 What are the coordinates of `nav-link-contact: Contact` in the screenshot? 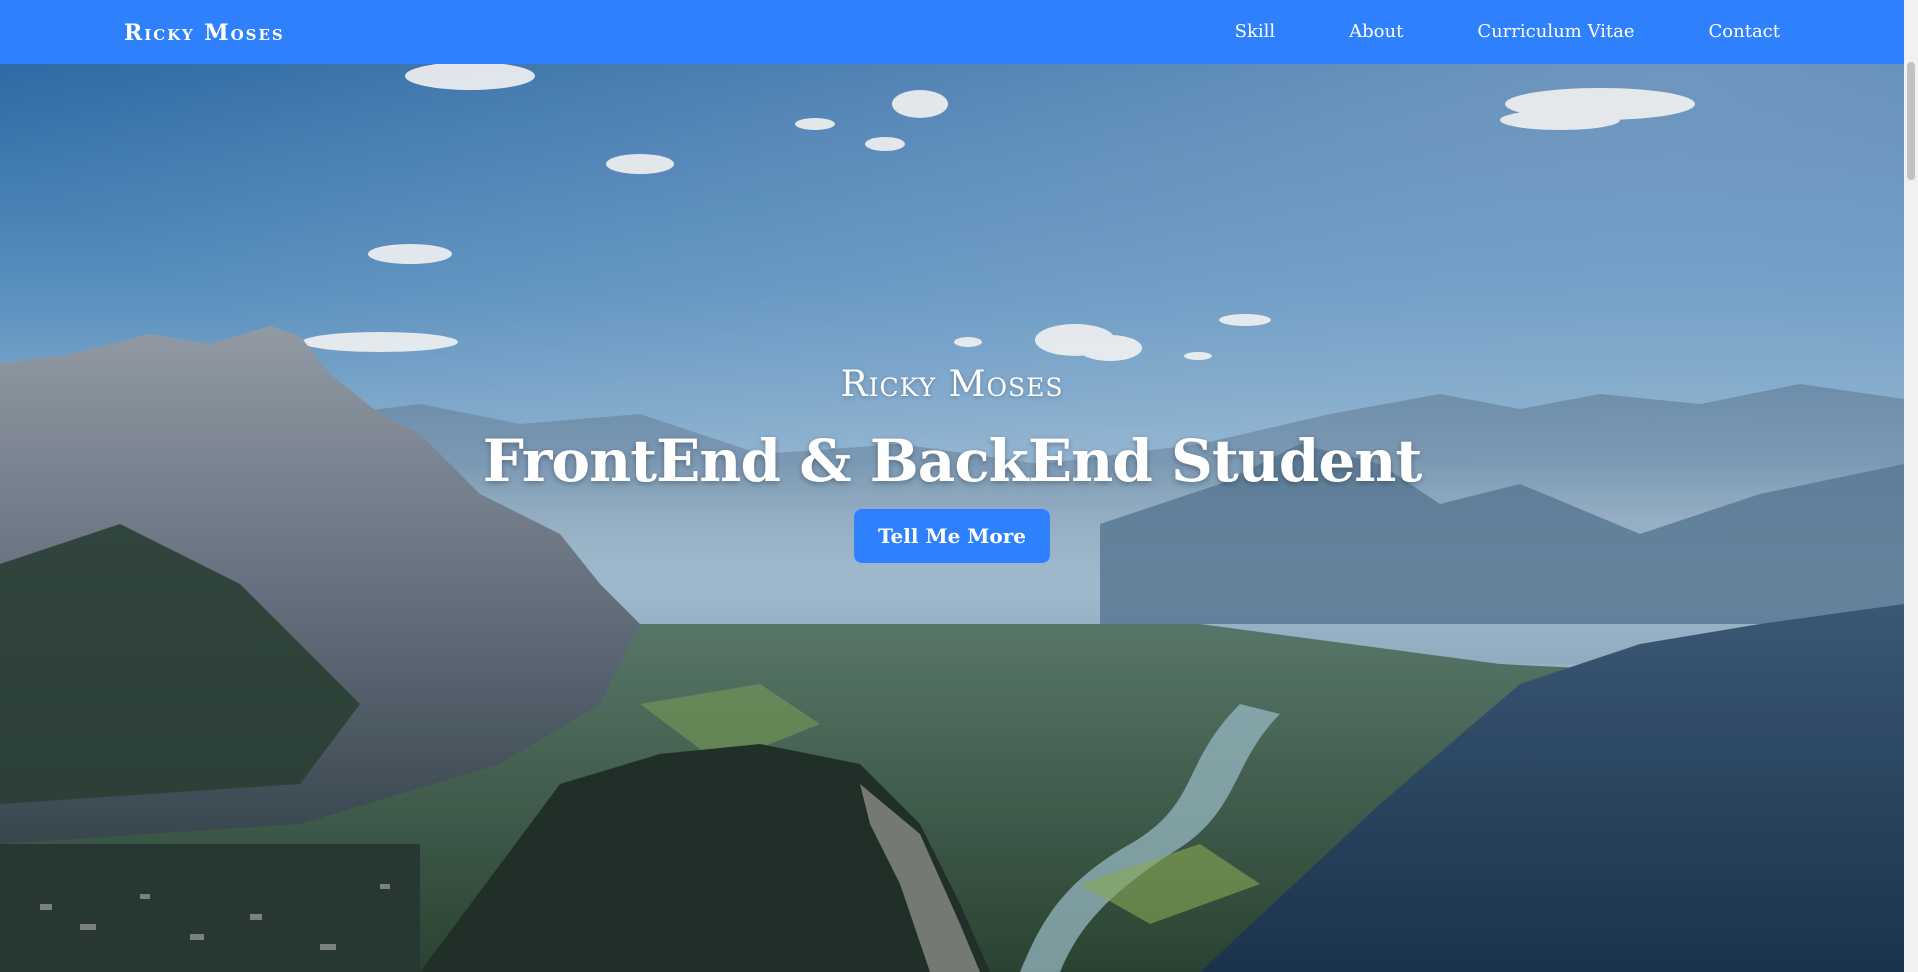 It's located at (1726, 32).